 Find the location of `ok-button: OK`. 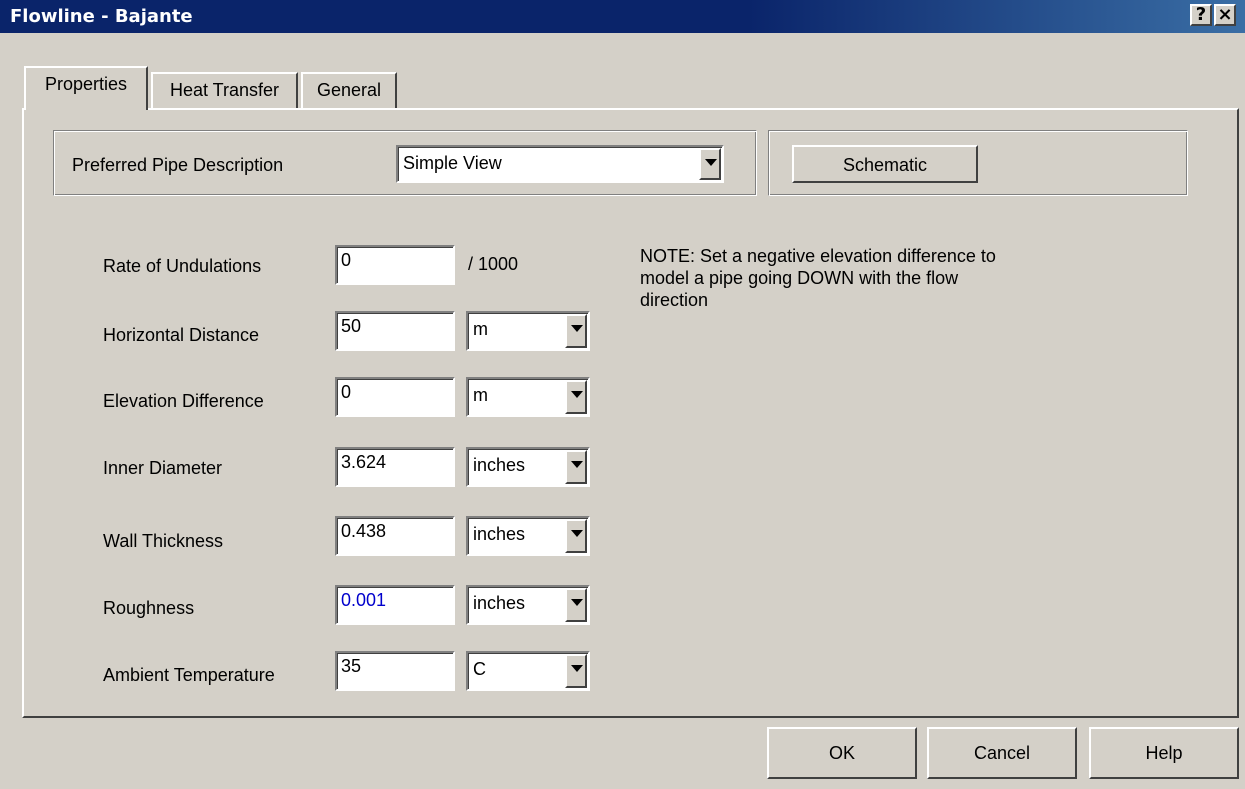

ok-button: OK is located at coordinates (842, 753).